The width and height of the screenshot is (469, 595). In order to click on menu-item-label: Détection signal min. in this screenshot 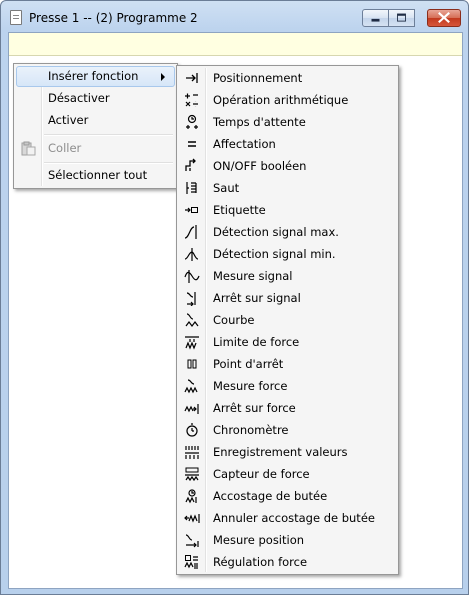, I will do `click(274, 254)`.